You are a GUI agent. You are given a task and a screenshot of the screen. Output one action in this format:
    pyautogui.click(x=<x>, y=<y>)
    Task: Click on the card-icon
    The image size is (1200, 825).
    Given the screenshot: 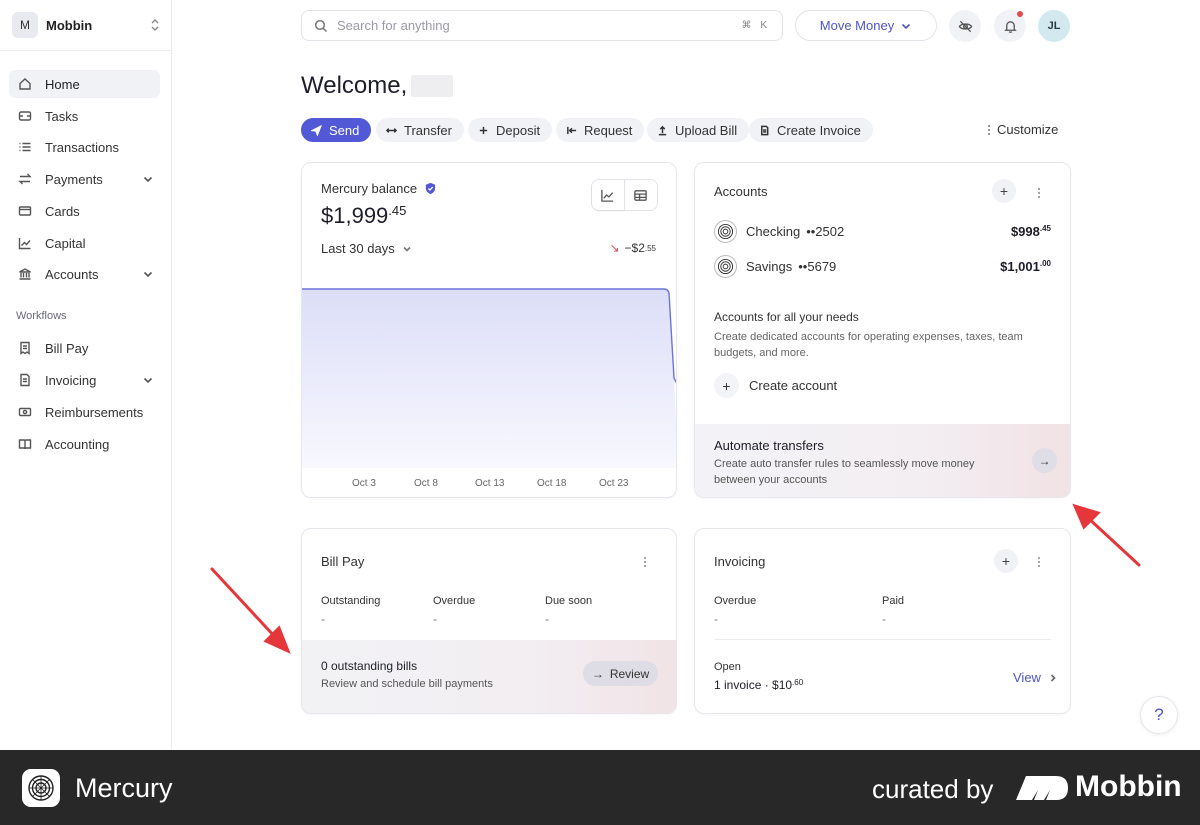 What is the action you would take?
    pyautogui.click(x=25, y=211)
    